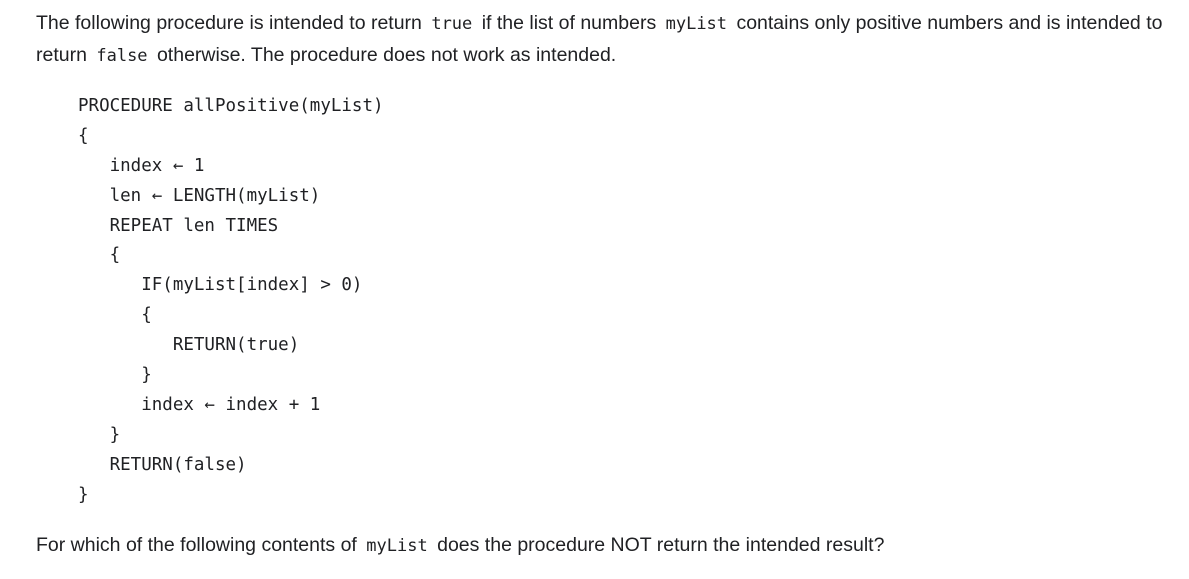 The height and width of the screenshot is (579, 1189). I want to click on code-line: index ← index + 1, so click(199, 404).